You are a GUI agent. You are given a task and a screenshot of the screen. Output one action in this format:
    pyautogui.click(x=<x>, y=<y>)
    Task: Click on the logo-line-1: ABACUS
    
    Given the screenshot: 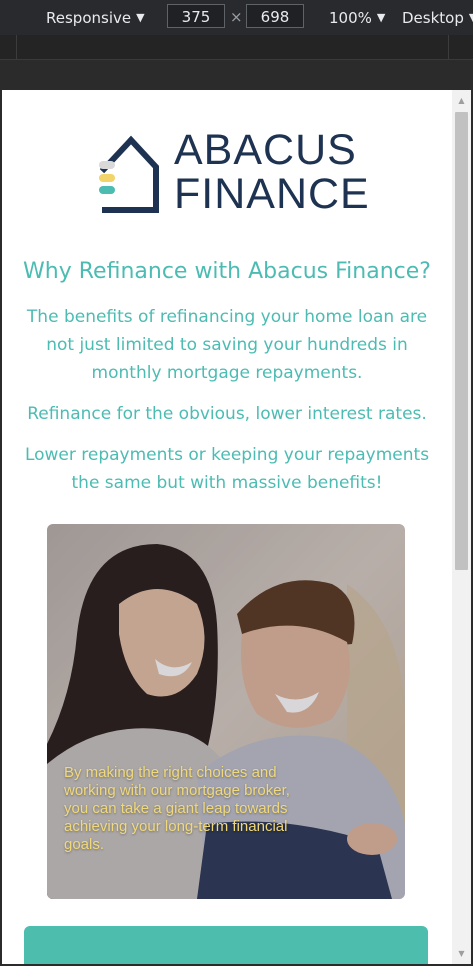 What is the action you would take?
    pyautogui.click(x=265, y=150)
    